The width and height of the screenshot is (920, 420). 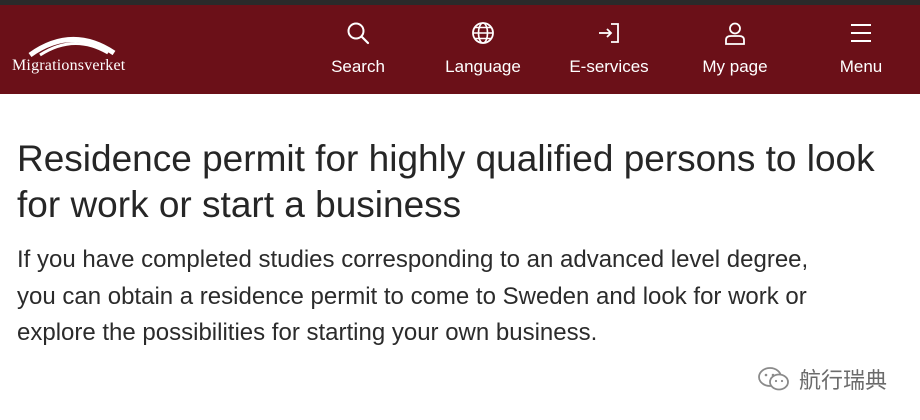 I want to click on search-icon, so click(x=358, y=33).